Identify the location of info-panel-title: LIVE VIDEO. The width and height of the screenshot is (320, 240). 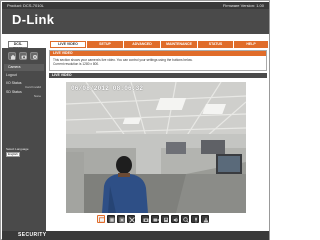
(158, 53).